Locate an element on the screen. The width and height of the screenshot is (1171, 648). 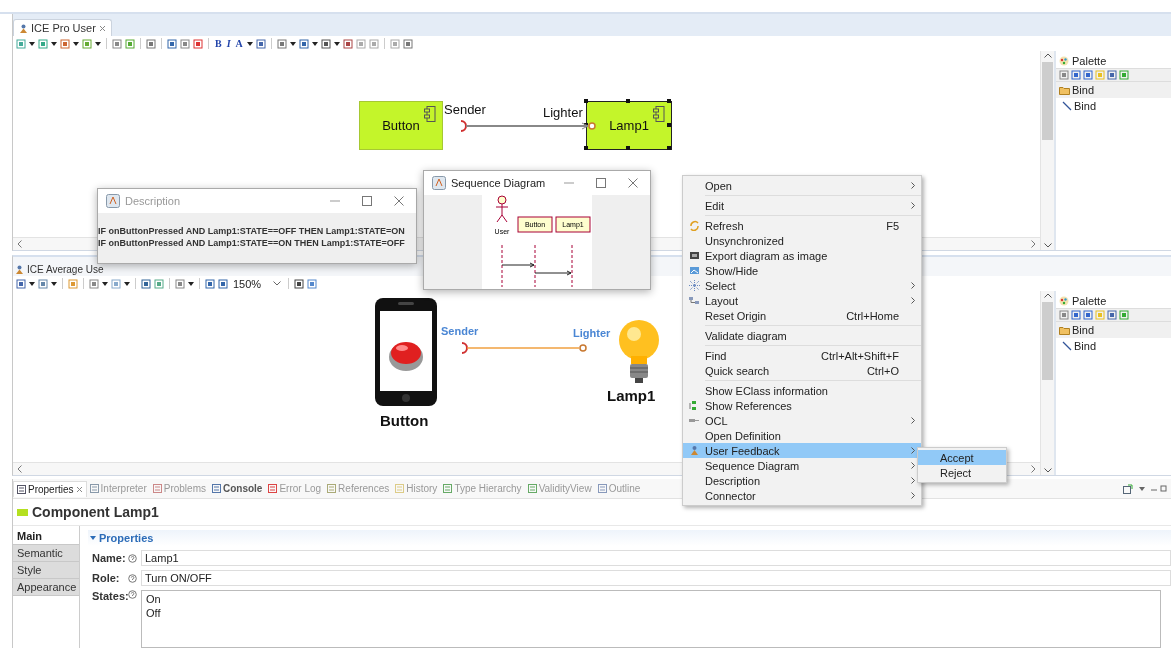
format-button: A is located at coordinates (239, 43).